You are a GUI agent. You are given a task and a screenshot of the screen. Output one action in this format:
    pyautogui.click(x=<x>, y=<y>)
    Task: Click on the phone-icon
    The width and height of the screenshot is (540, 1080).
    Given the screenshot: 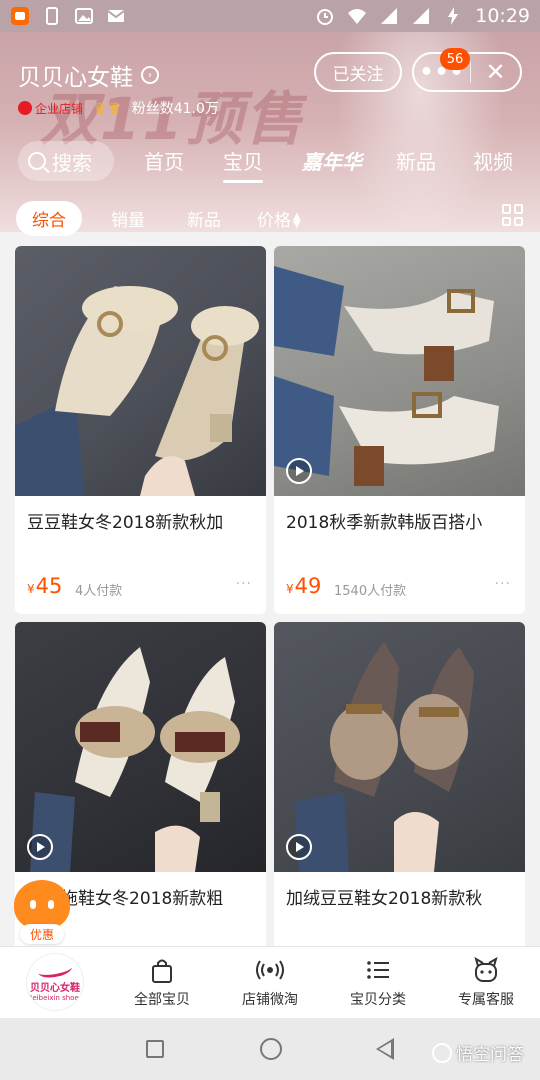 What is the action you would take?
    pyautogui.click(x=52, y=16)
    